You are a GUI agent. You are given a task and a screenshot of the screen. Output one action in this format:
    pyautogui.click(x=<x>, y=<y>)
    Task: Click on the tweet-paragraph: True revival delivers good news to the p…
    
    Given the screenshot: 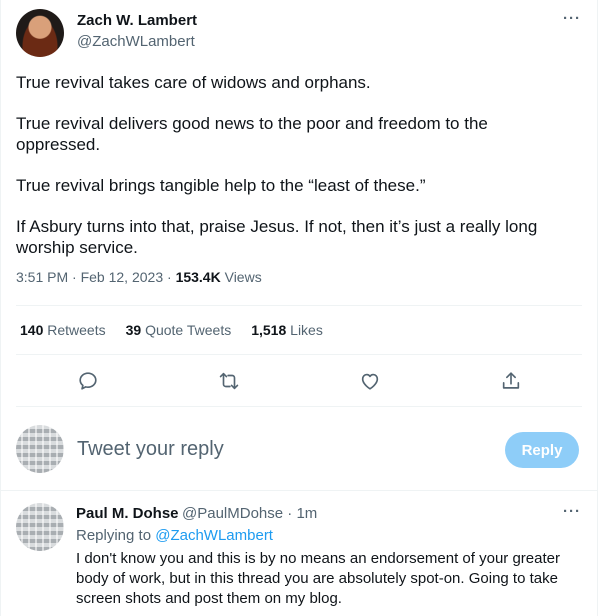 What is the action you would take?
    pyautogui.click(x=252, y=134)
    